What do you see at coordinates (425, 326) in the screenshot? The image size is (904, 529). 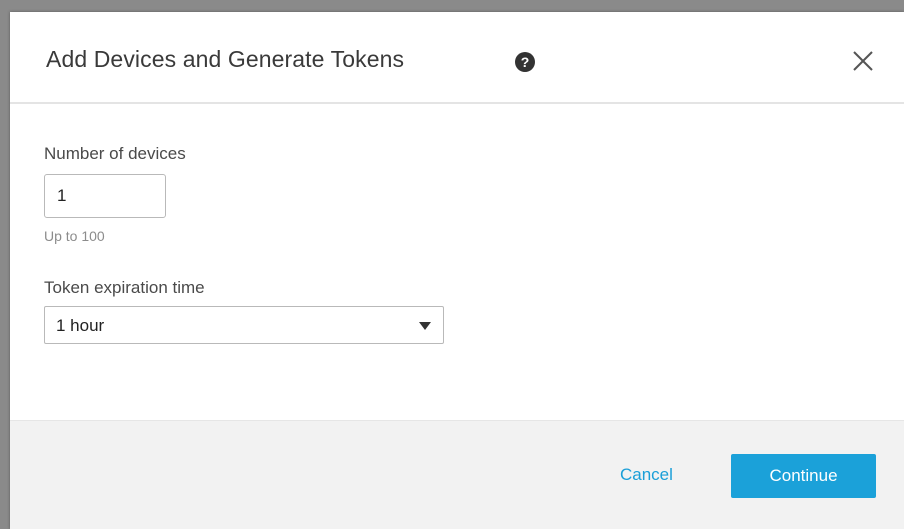 I see `caret-down-icon` at bounding box center [425, 326].